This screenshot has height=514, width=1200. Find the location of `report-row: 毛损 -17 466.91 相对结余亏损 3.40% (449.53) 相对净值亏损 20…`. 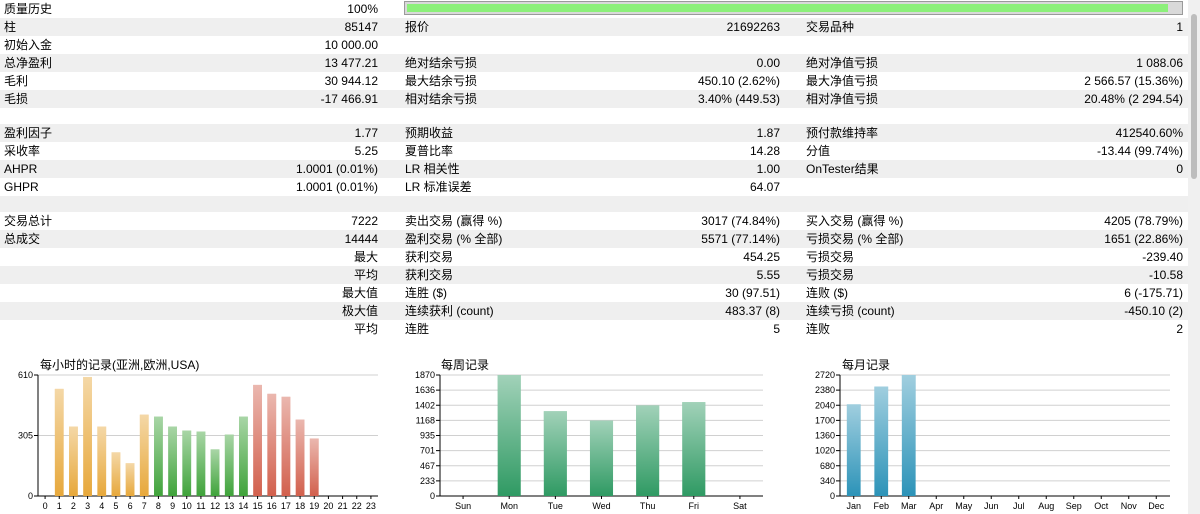

report-row: 毛损 -17 466.91 相对结余亏损 3.40% (449.53) 相对净值亏损 20… is located at coordinates (594, 99).